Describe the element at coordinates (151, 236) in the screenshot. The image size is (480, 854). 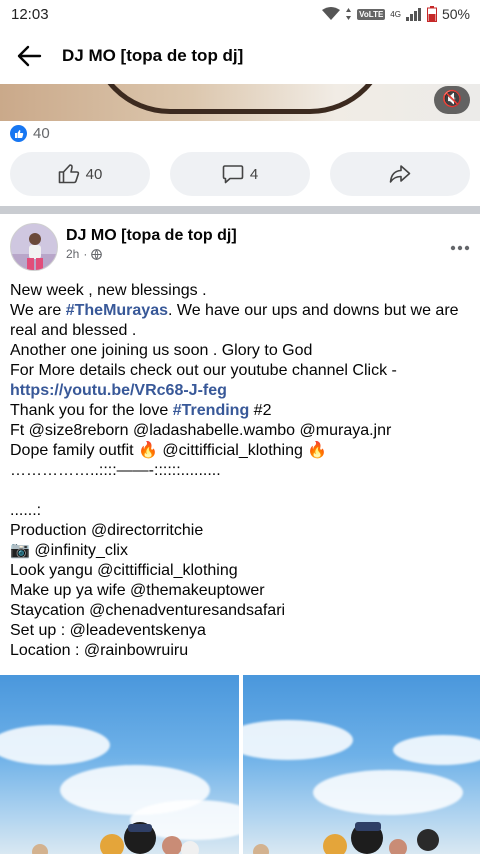
I see `post-author: DJ MO [topa de top dj]` at that location.